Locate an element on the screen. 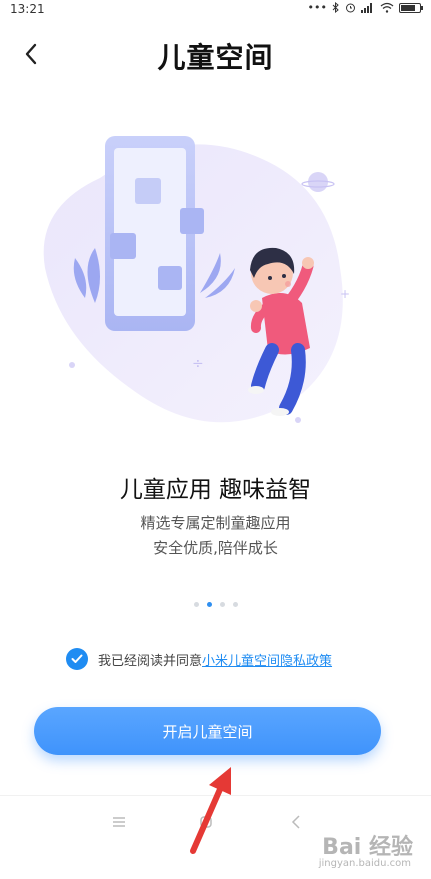  checkmark-icon is located at coordinates (77, 658).